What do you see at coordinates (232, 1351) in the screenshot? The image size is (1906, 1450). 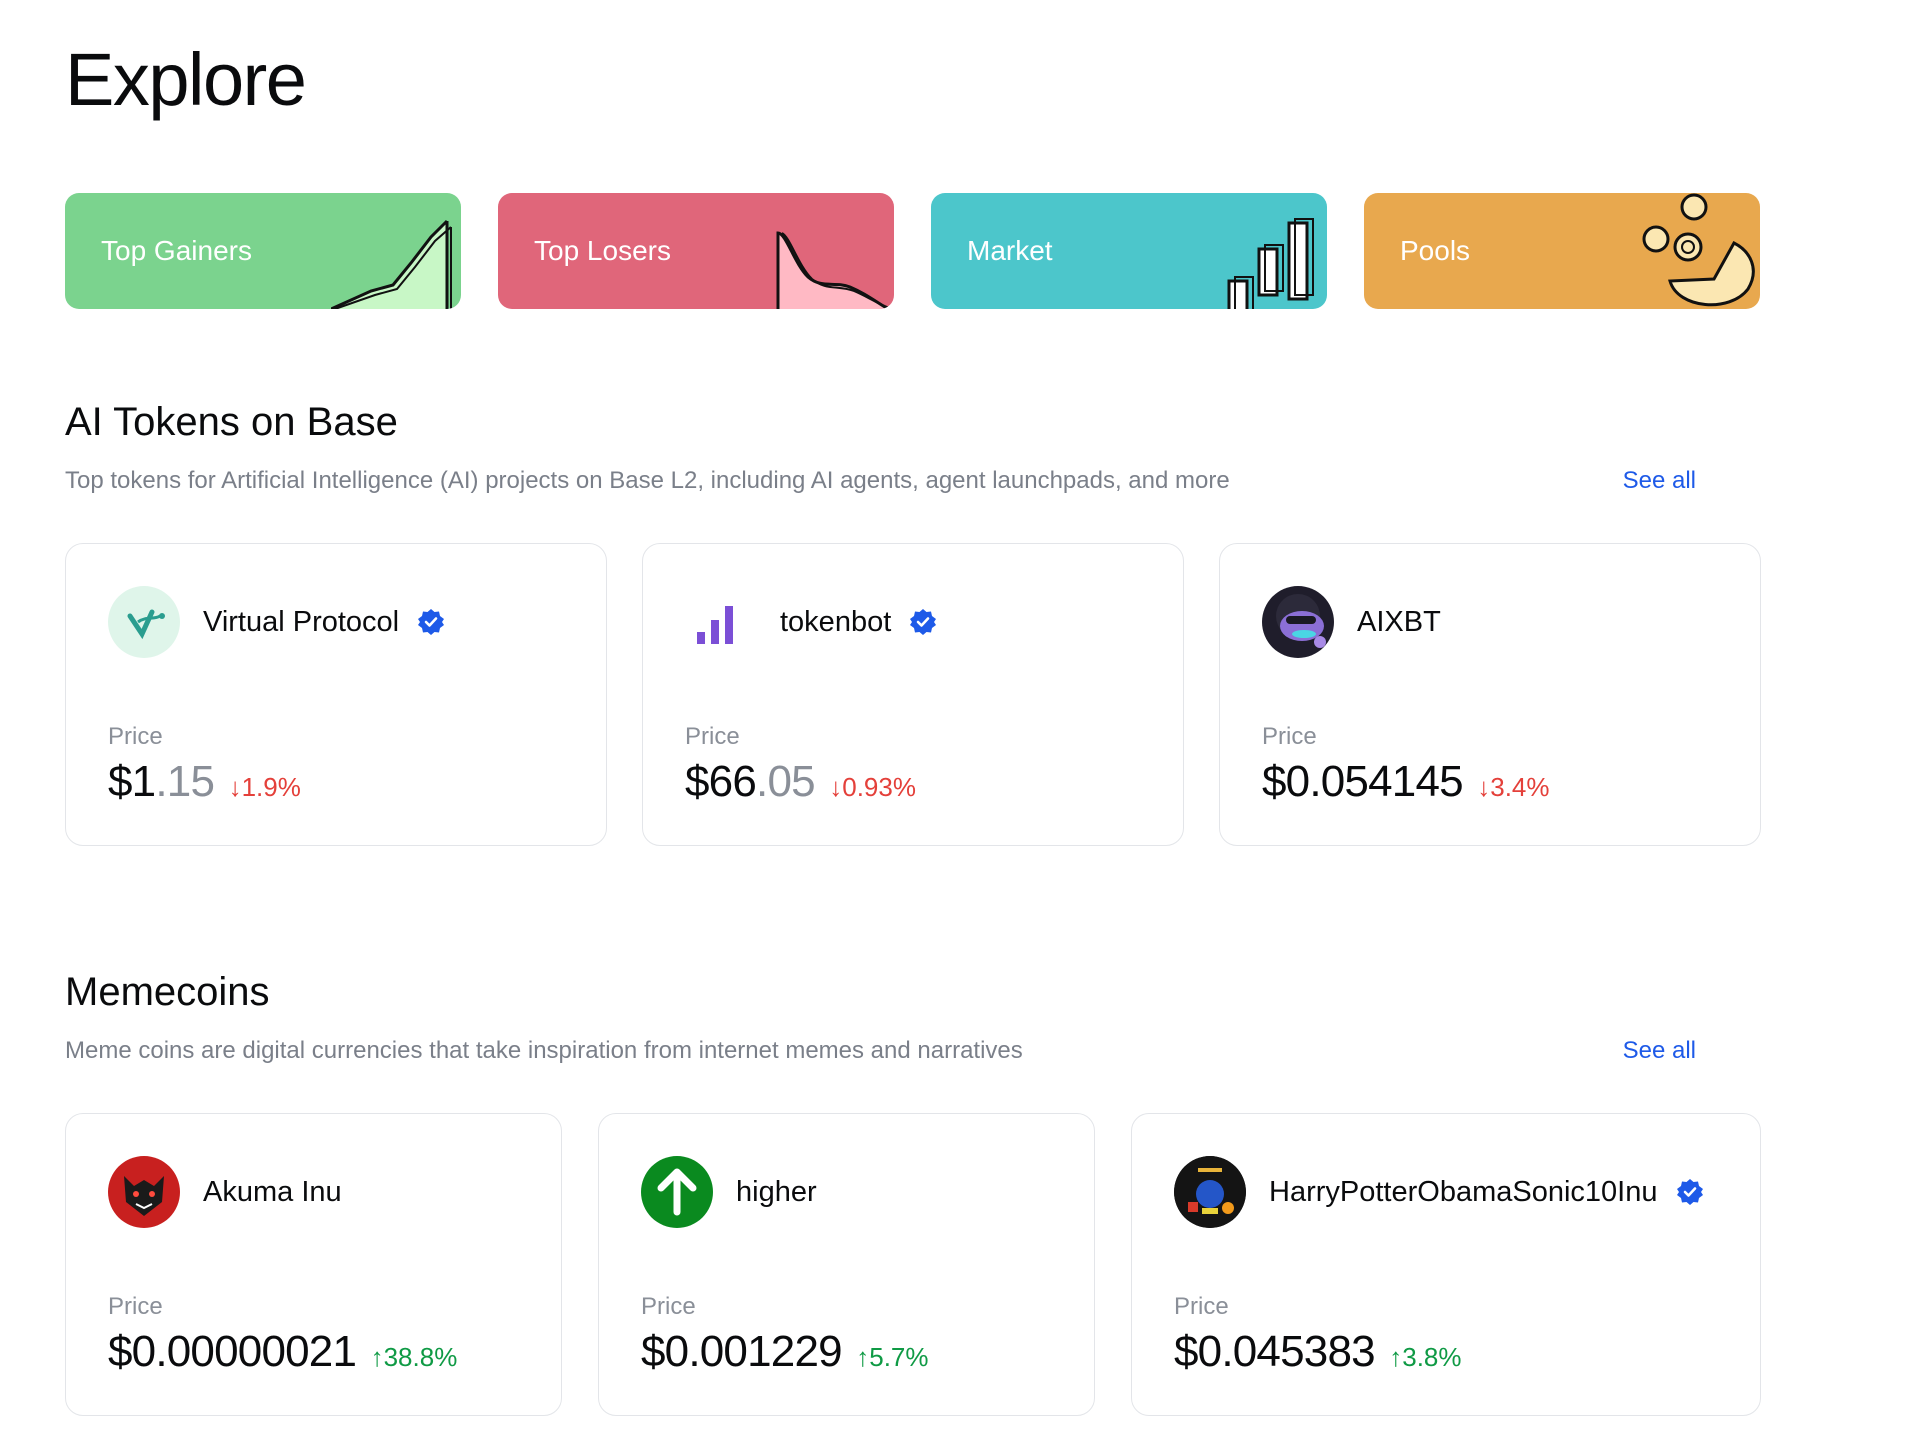 I see `price-value: $0.00000021` at bounding box center [232, 1351].